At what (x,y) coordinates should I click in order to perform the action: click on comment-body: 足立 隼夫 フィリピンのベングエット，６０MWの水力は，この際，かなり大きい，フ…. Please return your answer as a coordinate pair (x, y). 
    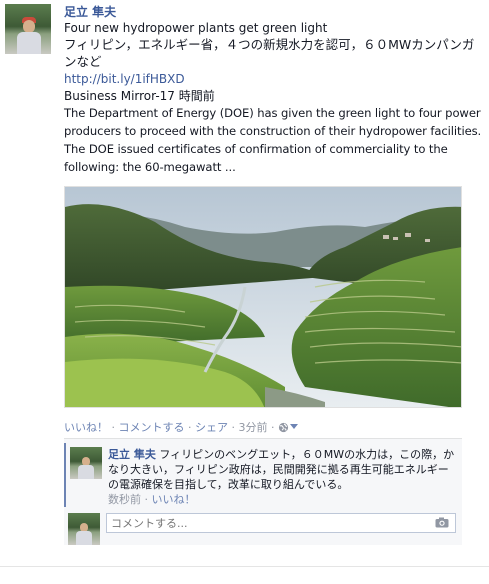
    Looking at the image, I should click on (283, 477).